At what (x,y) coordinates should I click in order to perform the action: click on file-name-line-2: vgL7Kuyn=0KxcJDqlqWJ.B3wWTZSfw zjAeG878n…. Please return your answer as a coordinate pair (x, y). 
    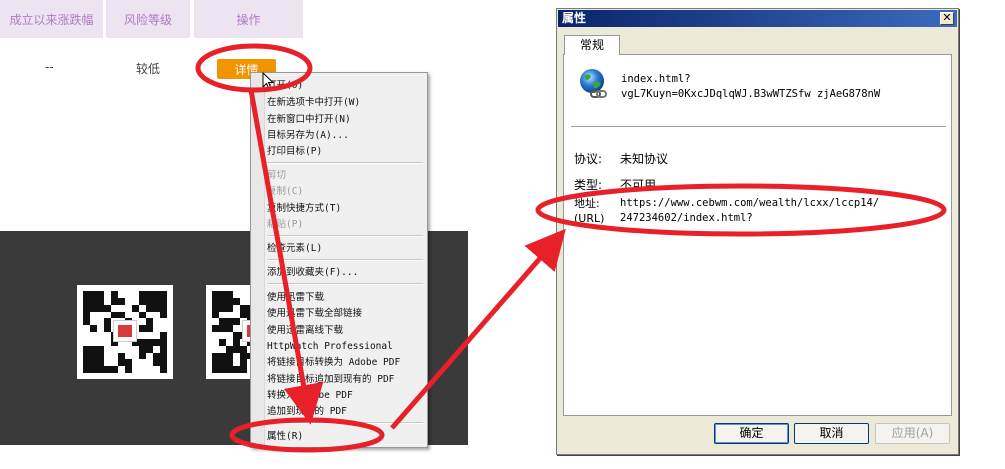
    Looking at the image, I should click on (751, 94).